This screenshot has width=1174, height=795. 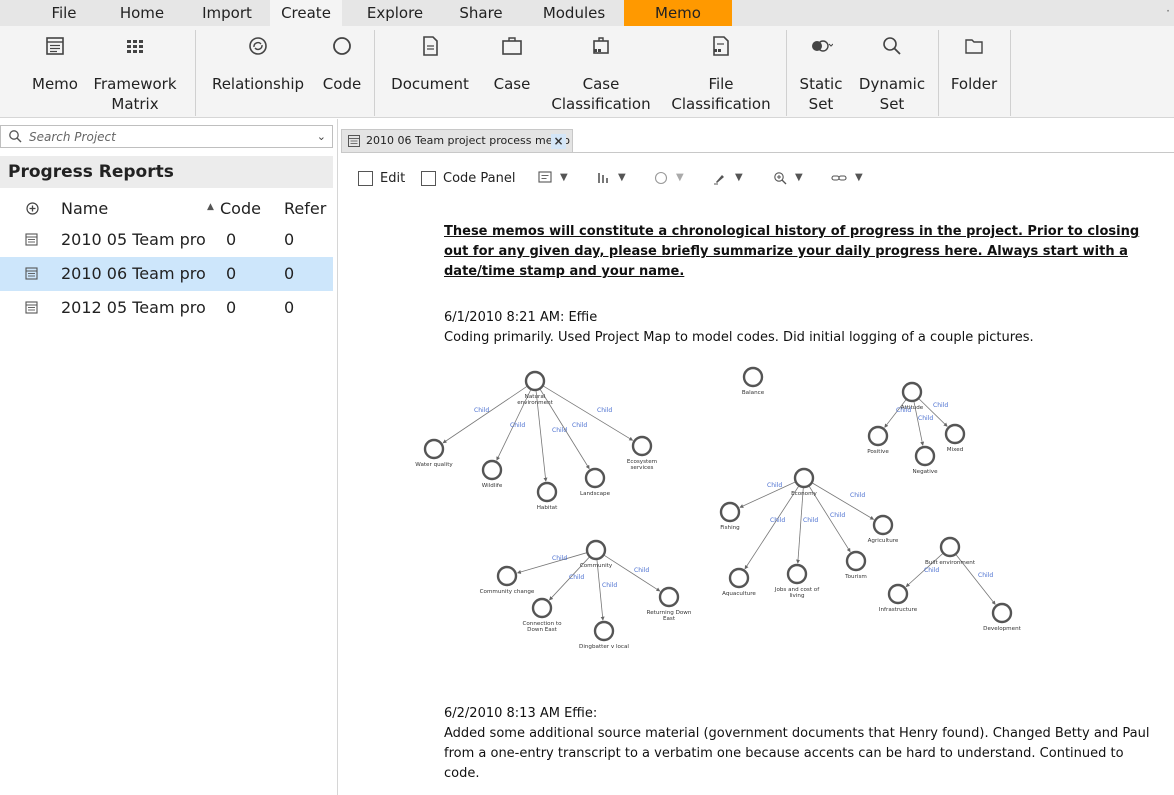 What do you see at coordinates (797, 596) in the screenshot?
I see `map-node-label: living` at bounding box center [797, 596].